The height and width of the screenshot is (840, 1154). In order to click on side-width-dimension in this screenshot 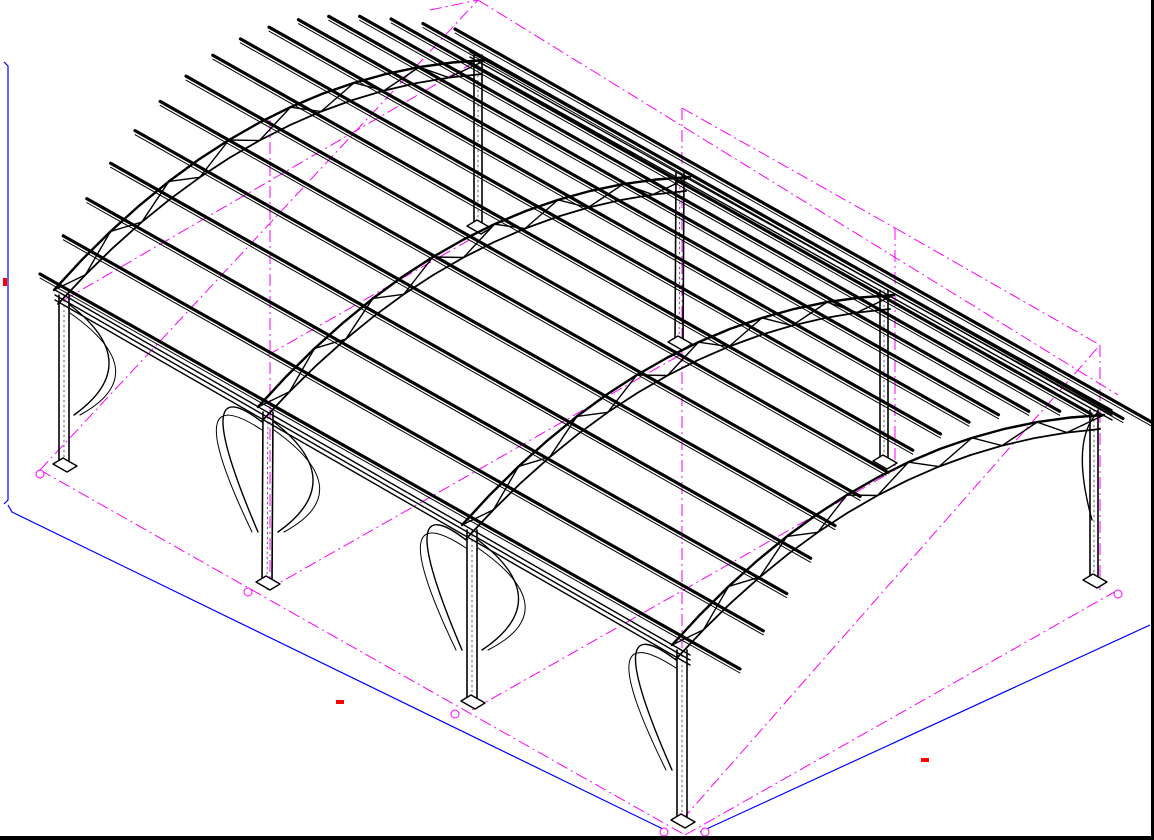, I will do `click(925, 728)`.